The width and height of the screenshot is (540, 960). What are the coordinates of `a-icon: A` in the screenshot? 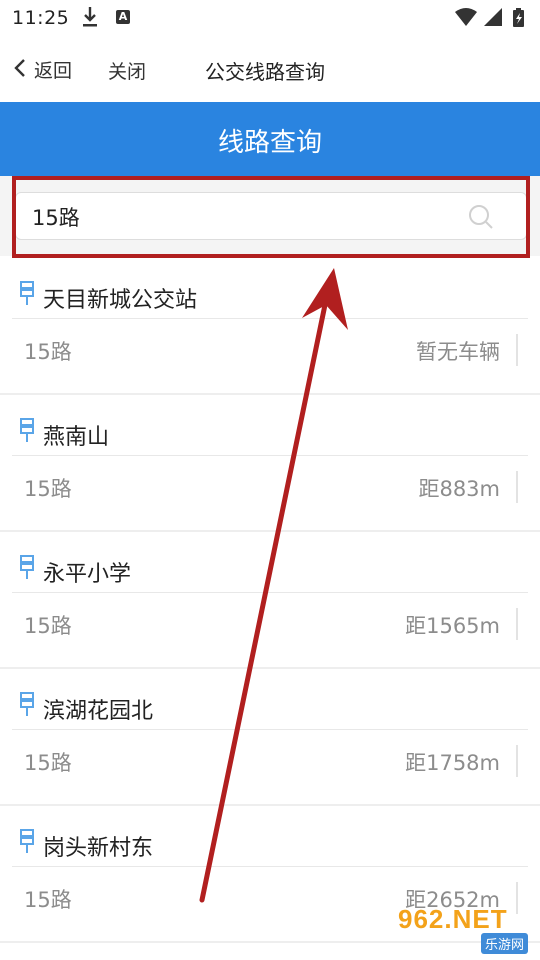 It's located at (123, 17).